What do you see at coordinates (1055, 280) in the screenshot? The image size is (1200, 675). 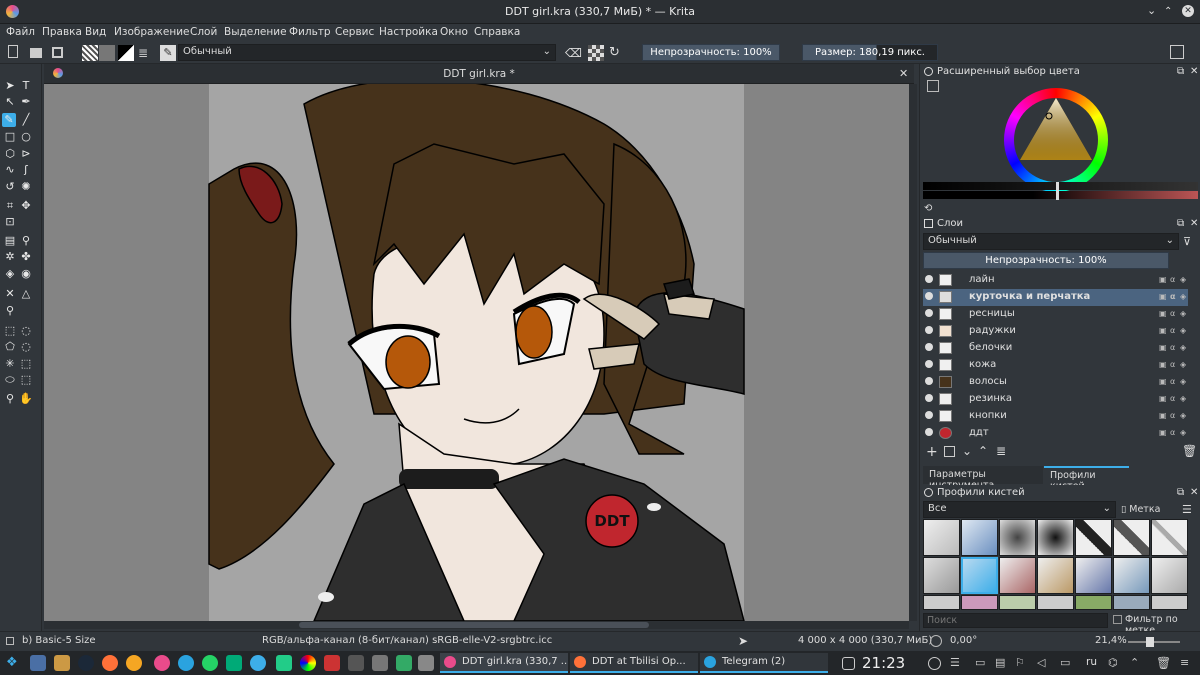 I see `layer-row: лайн ▣ α ◈` at bounding box center [1055, 280].